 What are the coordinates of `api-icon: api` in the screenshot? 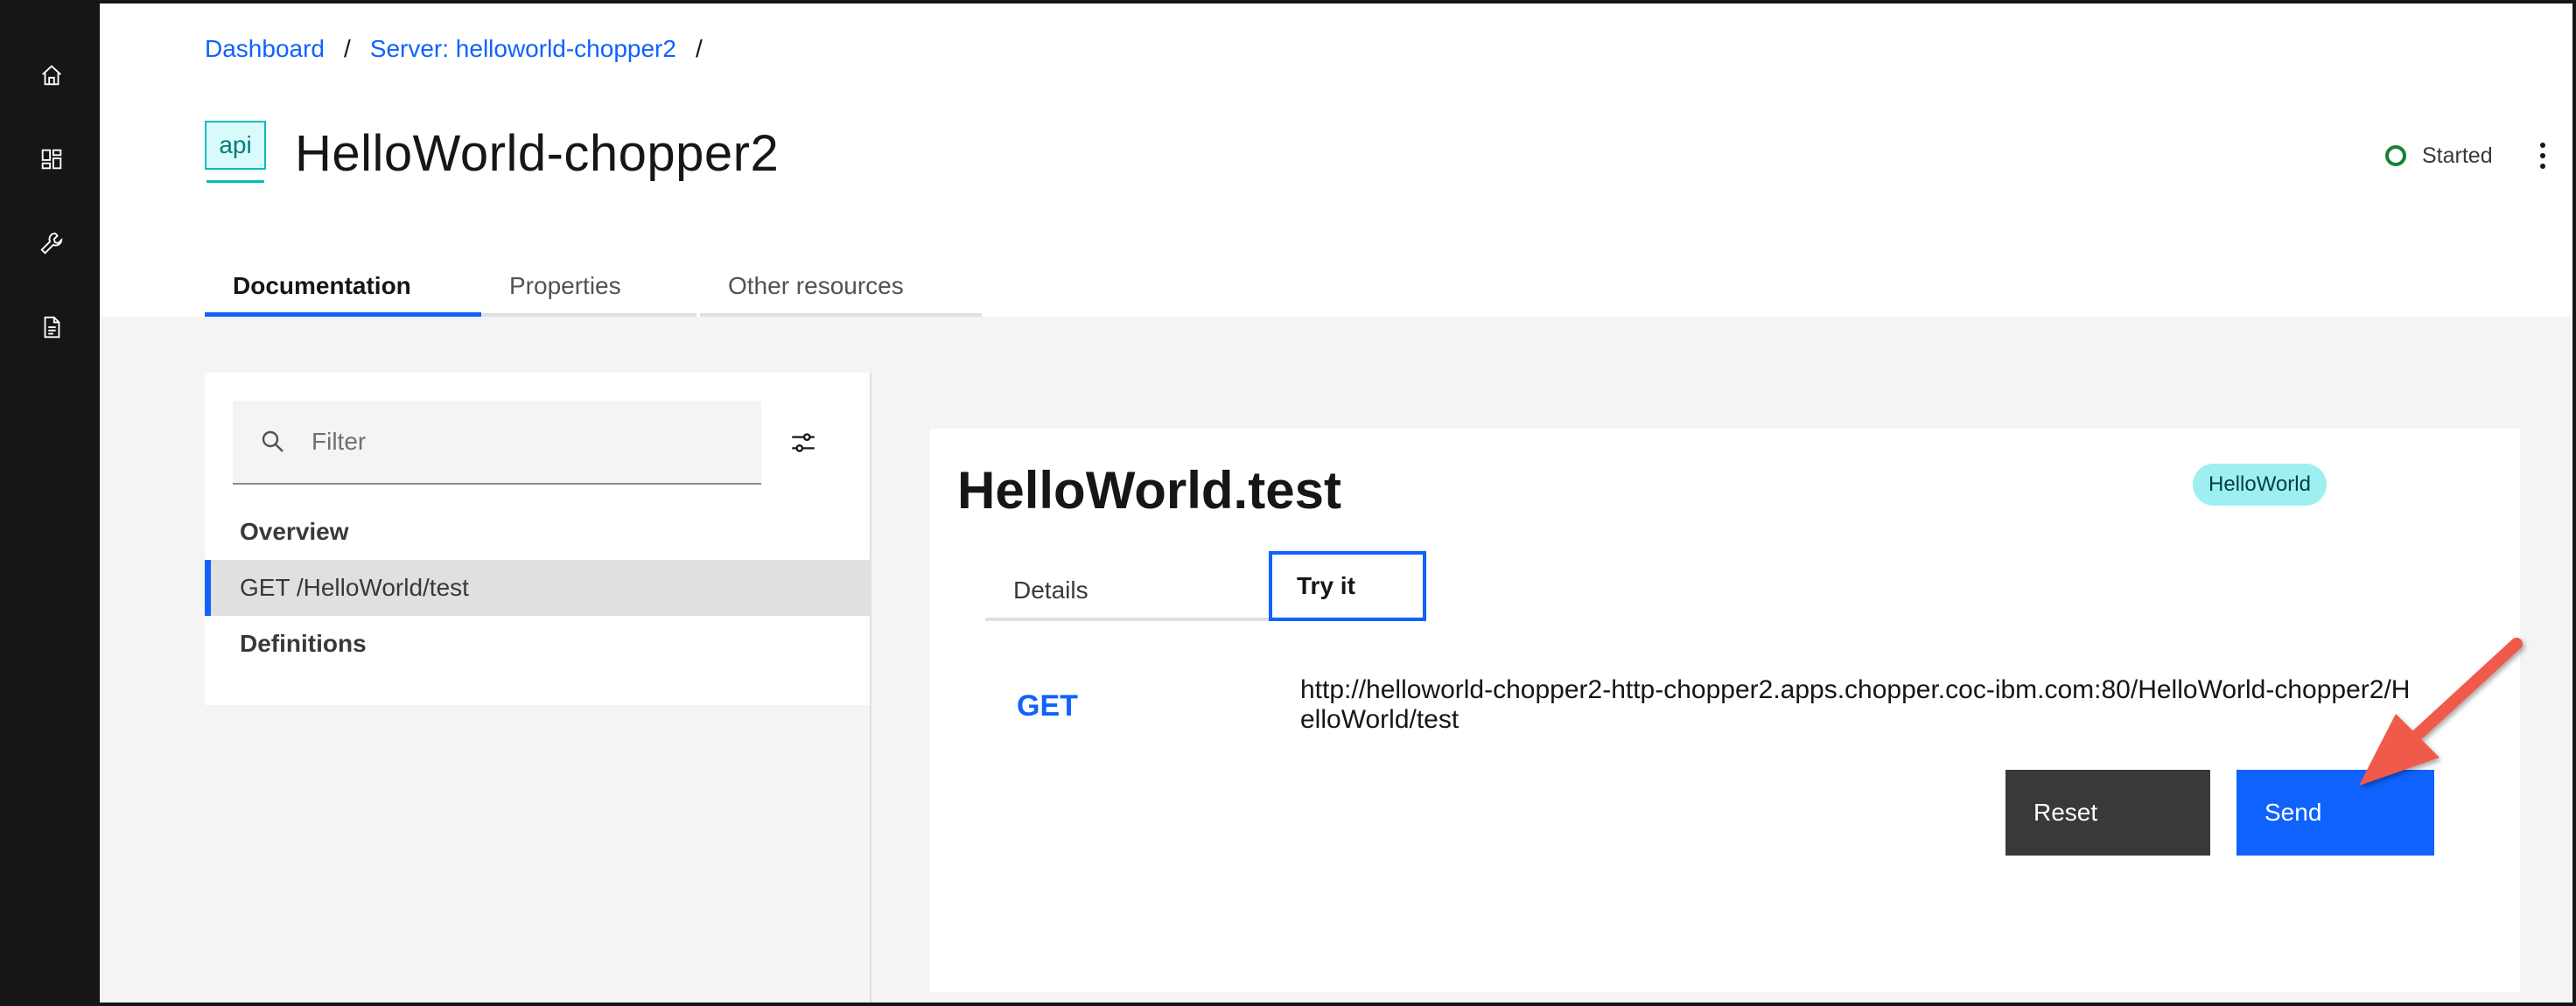 It's located at (236, 152).